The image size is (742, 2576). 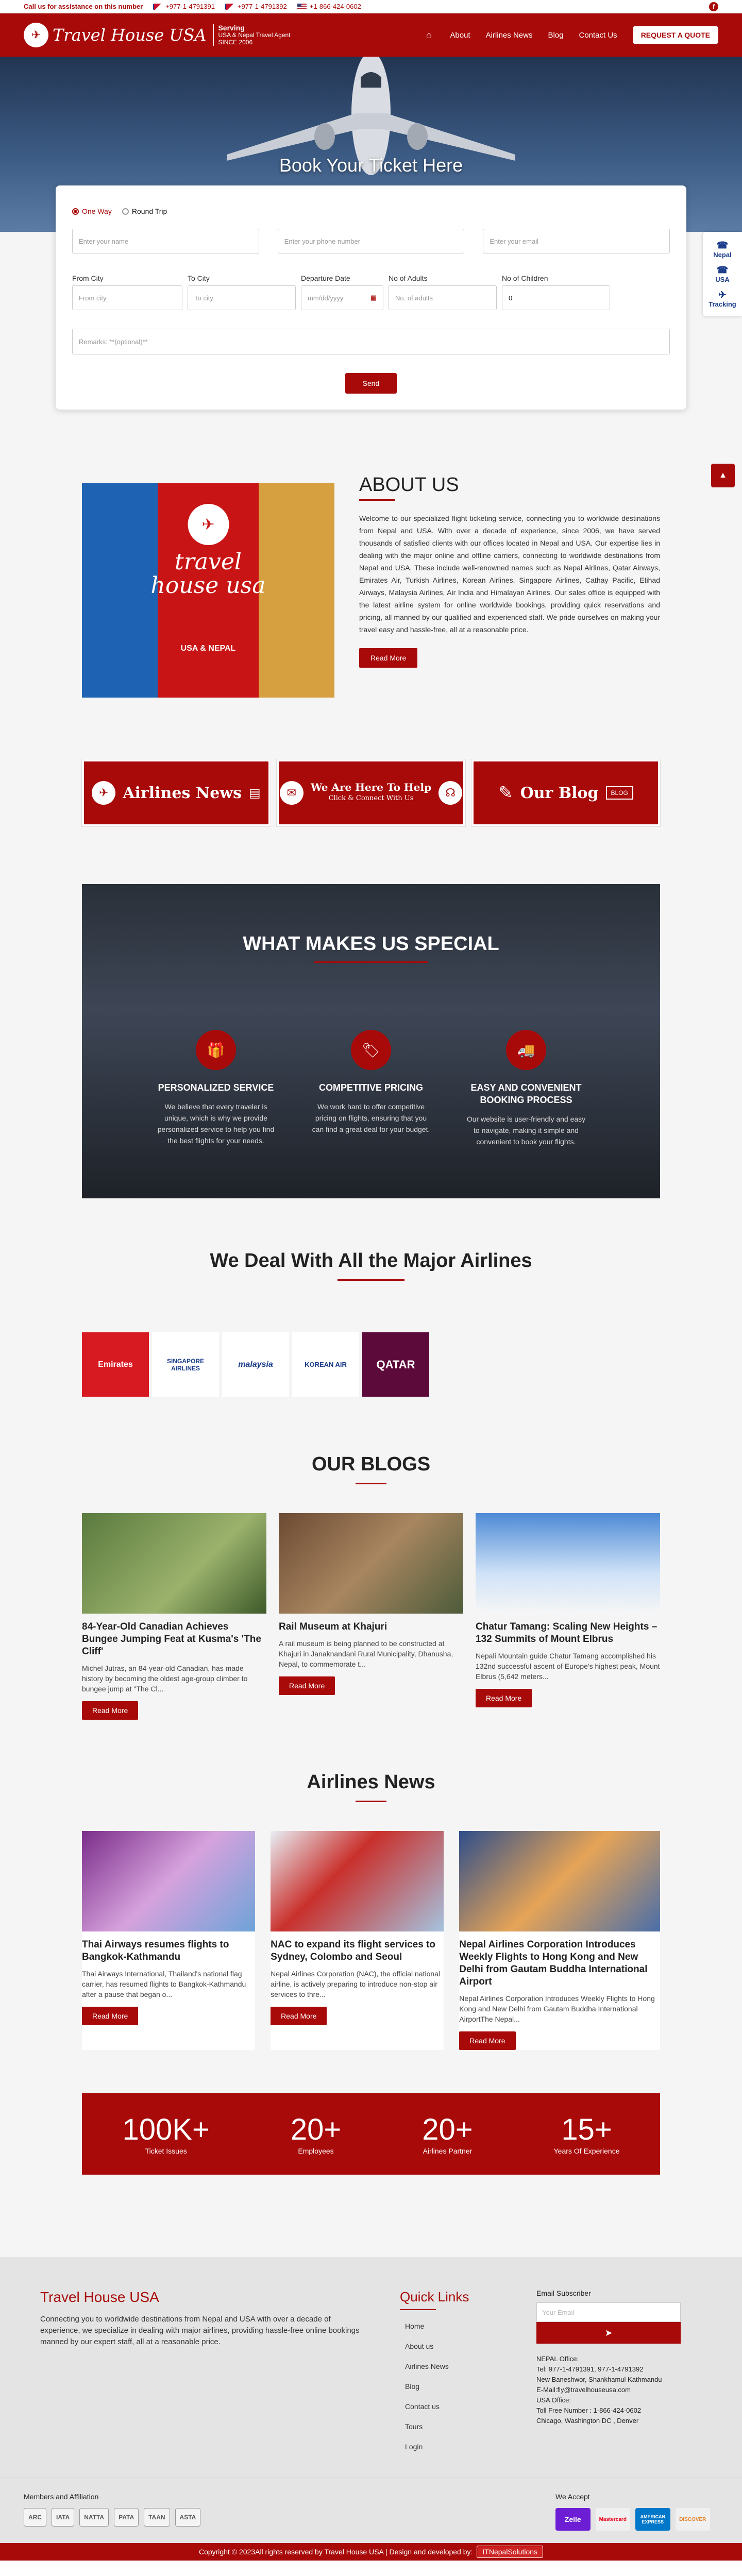 I want to click on blog-tag: BLOG, so click(x=619, y=793).